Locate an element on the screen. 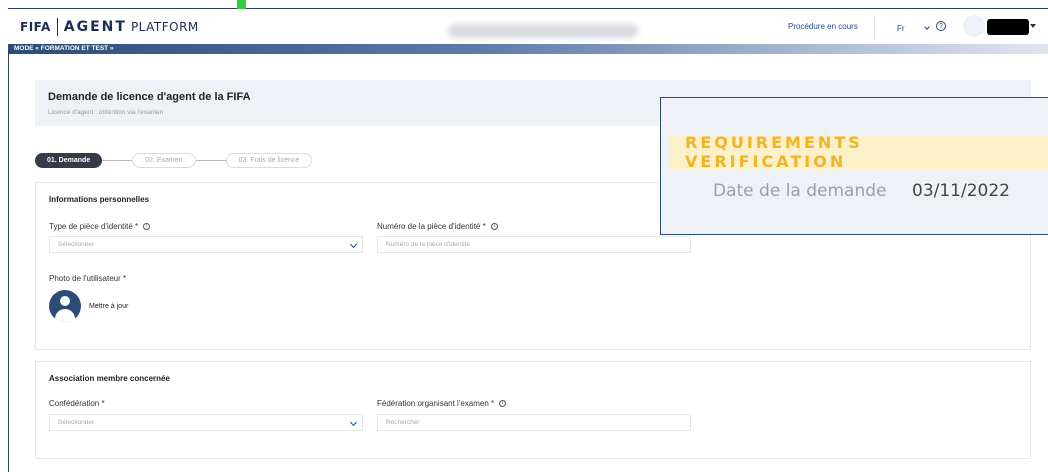 The height and width of the screenshot is (472, 1048). id-number-input: Numéro de la pièce d'identité is located at coordinates (534, 244).